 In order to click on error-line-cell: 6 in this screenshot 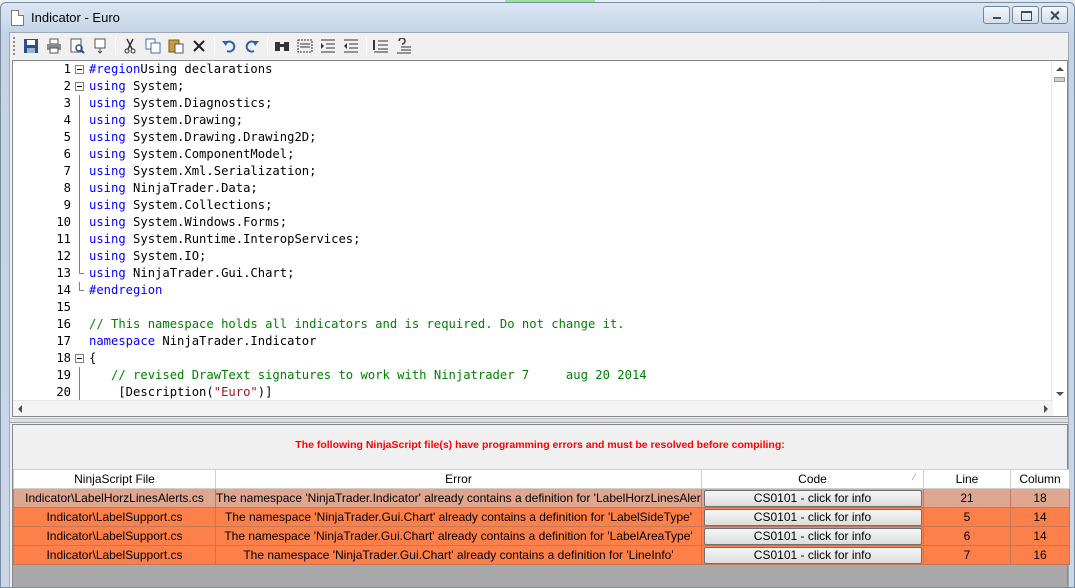, I will do `click(967, 536)`.